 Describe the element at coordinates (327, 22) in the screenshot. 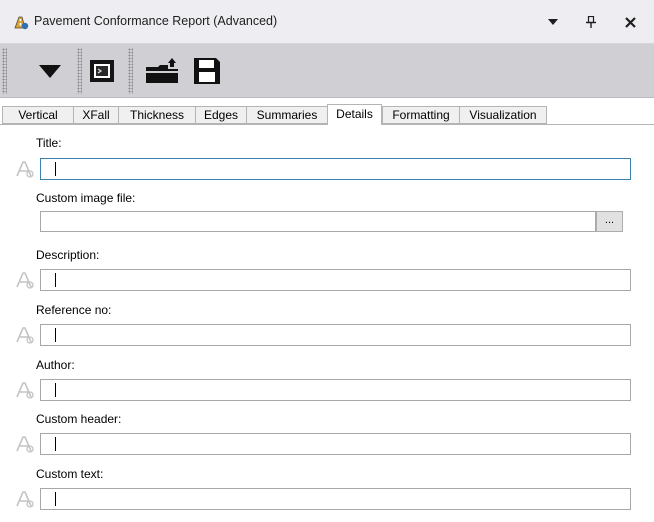

I see `window-title-bar: Pavement Conformance Report (Advanced)` at that location.